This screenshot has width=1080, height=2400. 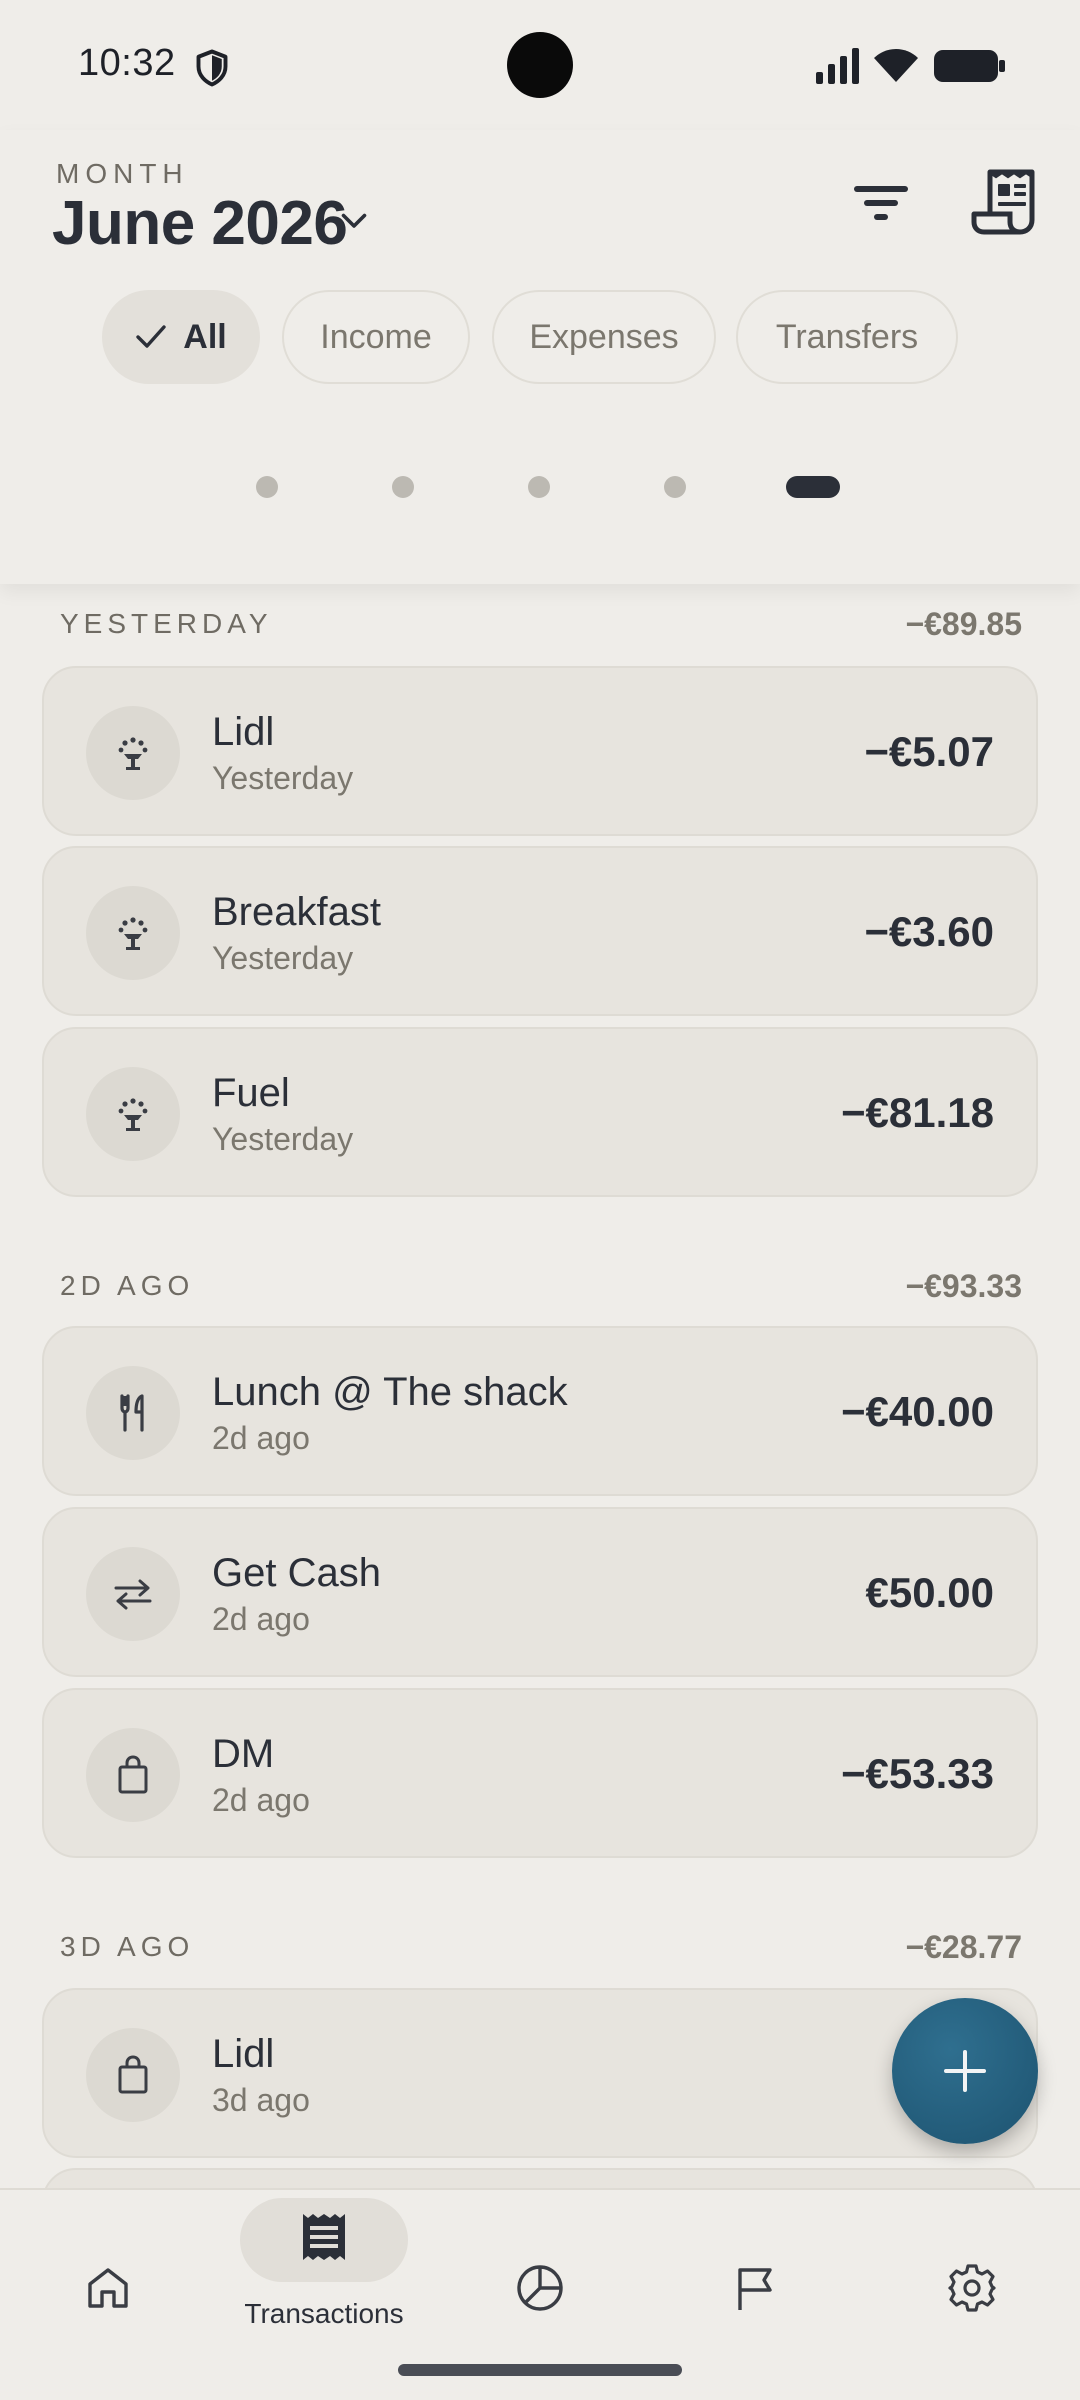 What do you see at coordinates (896, 65) in the screenshot?
I see `wifi-icon` at bounding box center [896, 65].